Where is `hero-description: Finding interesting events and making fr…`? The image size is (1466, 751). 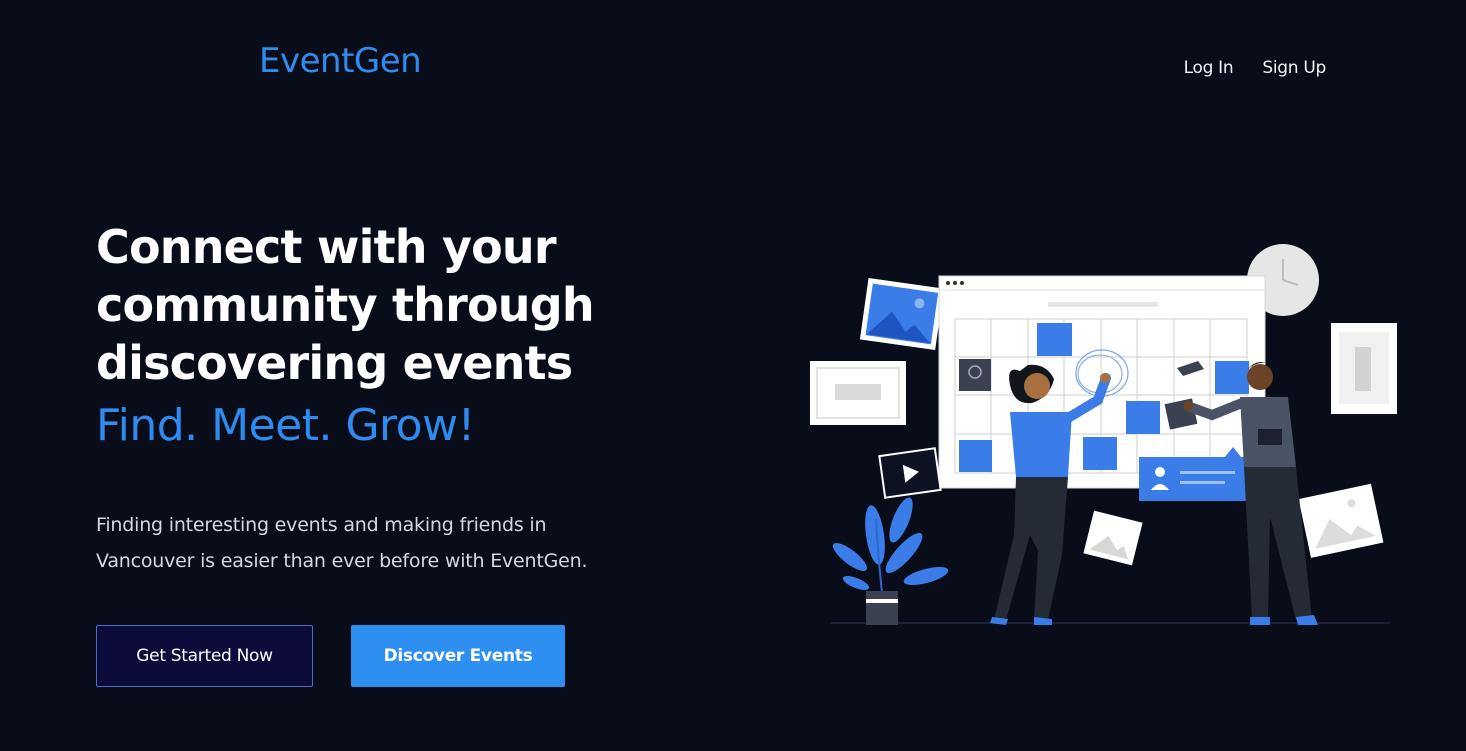 hero-description: Finding interesting events and making fr… is located at coordinates (381, 543).